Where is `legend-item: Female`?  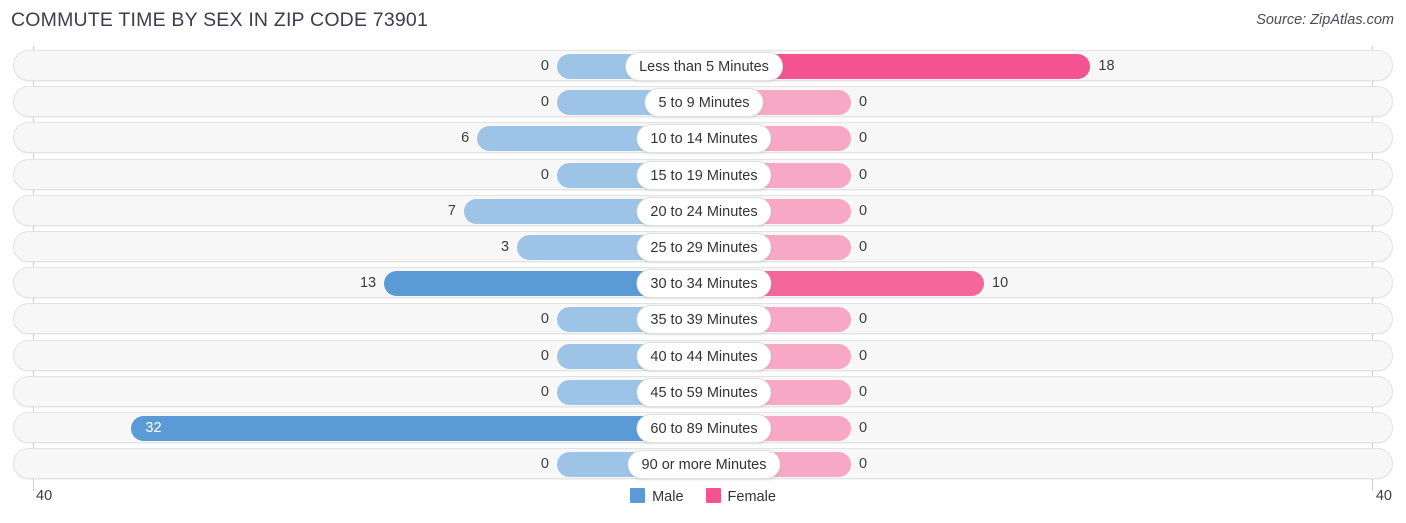 legend-item: Female is located at coordinates (740, 497).